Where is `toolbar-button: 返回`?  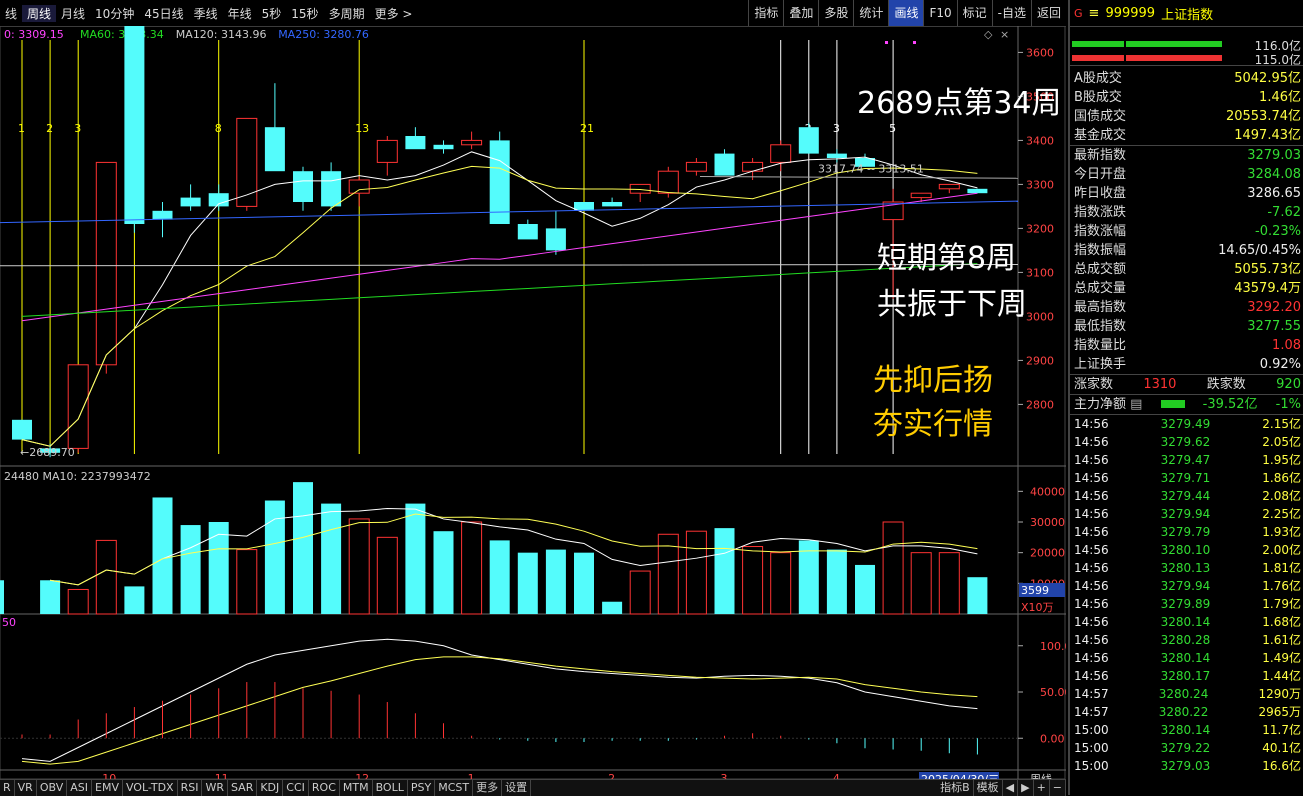
toolbar-button: 返回 is located at coordinates (1048, 13).